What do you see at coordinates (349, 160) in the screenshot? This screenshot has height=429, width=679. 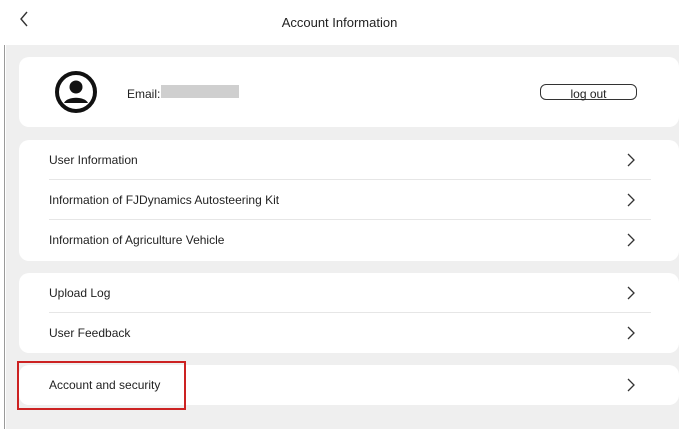 I see `menu-item-user-information: User Information` at bounding box center [349, 160].